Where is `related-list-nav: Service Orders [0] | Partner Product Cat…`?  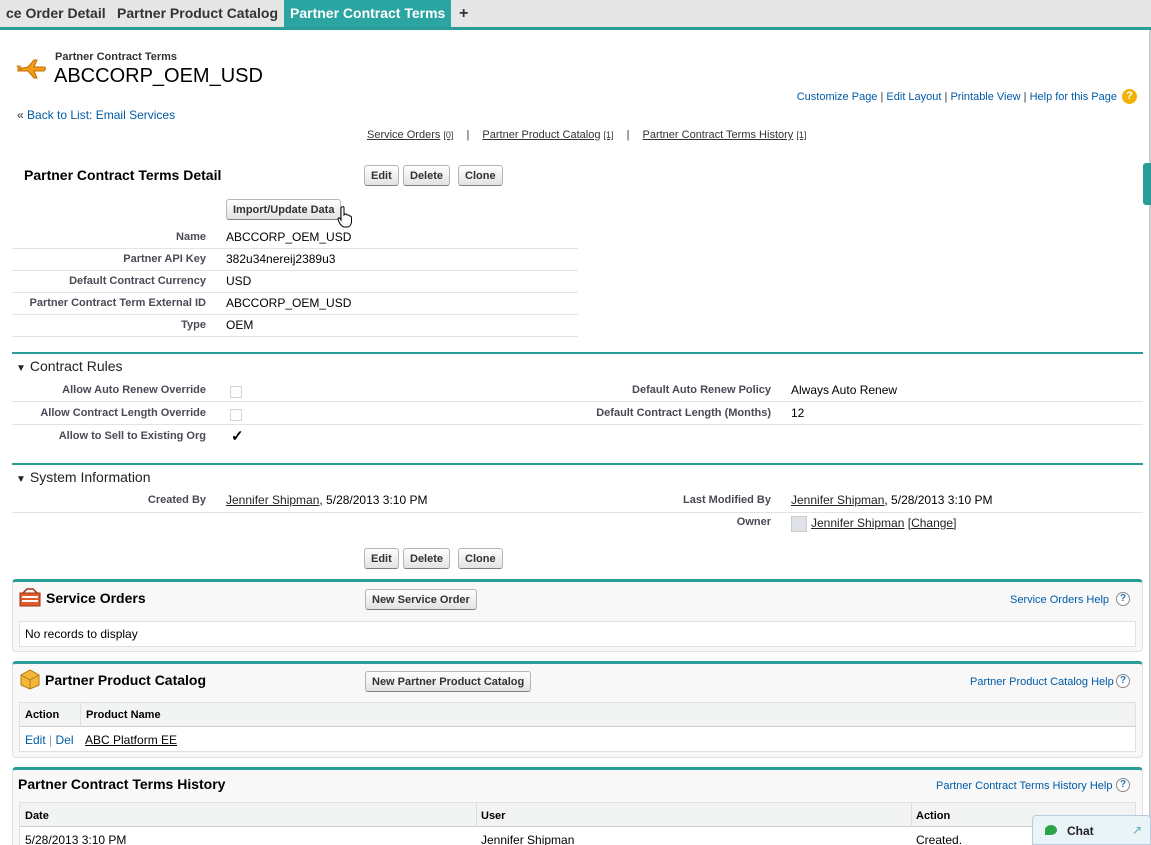
related-list-nav: Service Orders [0] | Partner Product Cat… is located at coordinates (586, 135).